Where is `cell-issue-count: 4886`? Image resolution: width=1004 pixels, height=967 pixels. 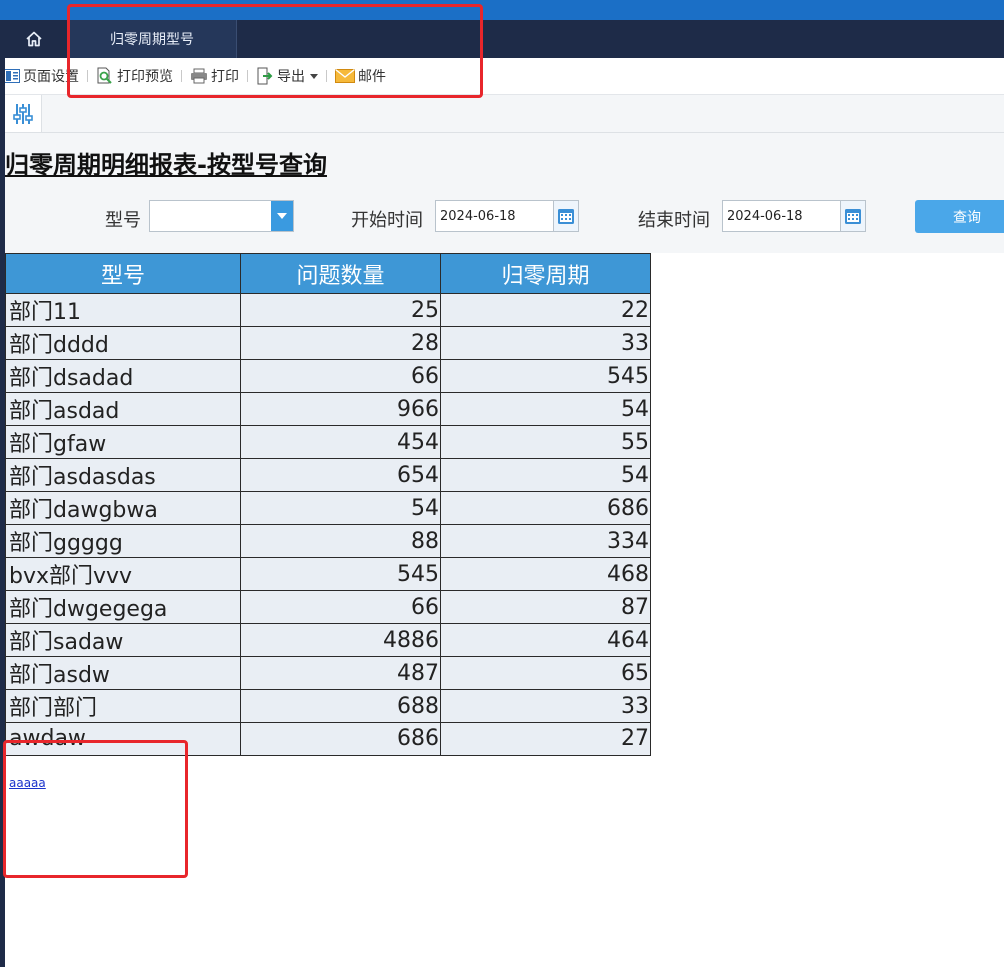
cell-issue-count: 4886 is located at coordinates (340, 640).